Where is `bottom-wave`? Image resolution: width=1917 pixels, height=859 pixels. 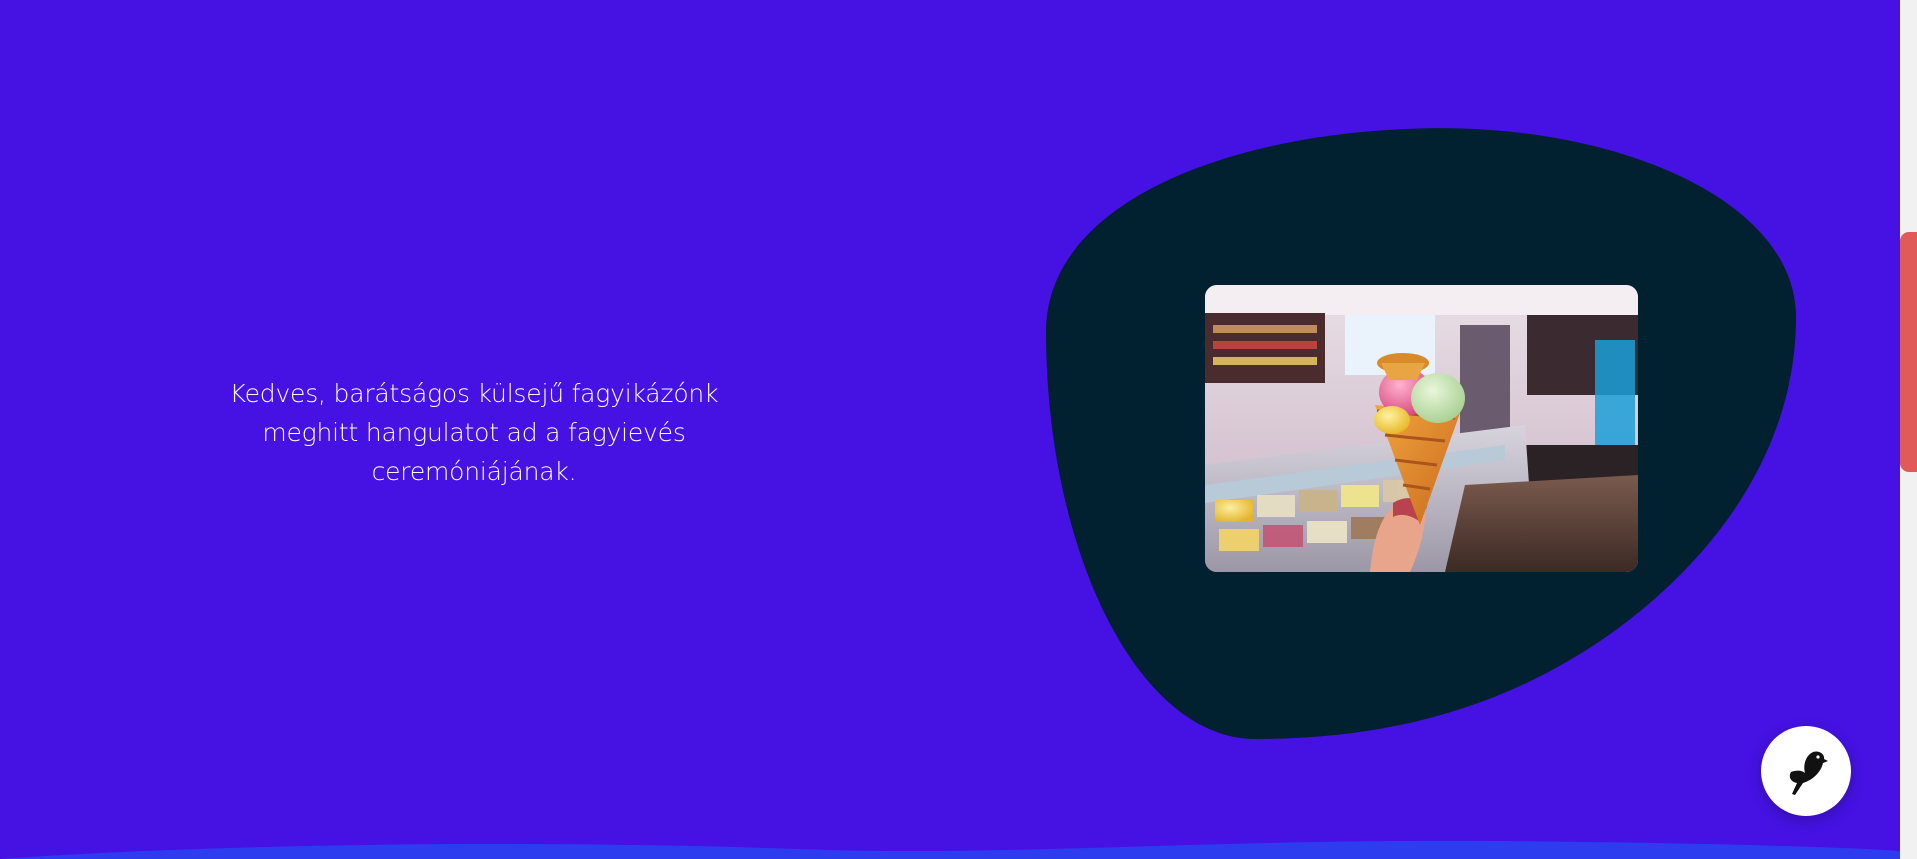
bottom-wave is located at coordinates (950, 849).